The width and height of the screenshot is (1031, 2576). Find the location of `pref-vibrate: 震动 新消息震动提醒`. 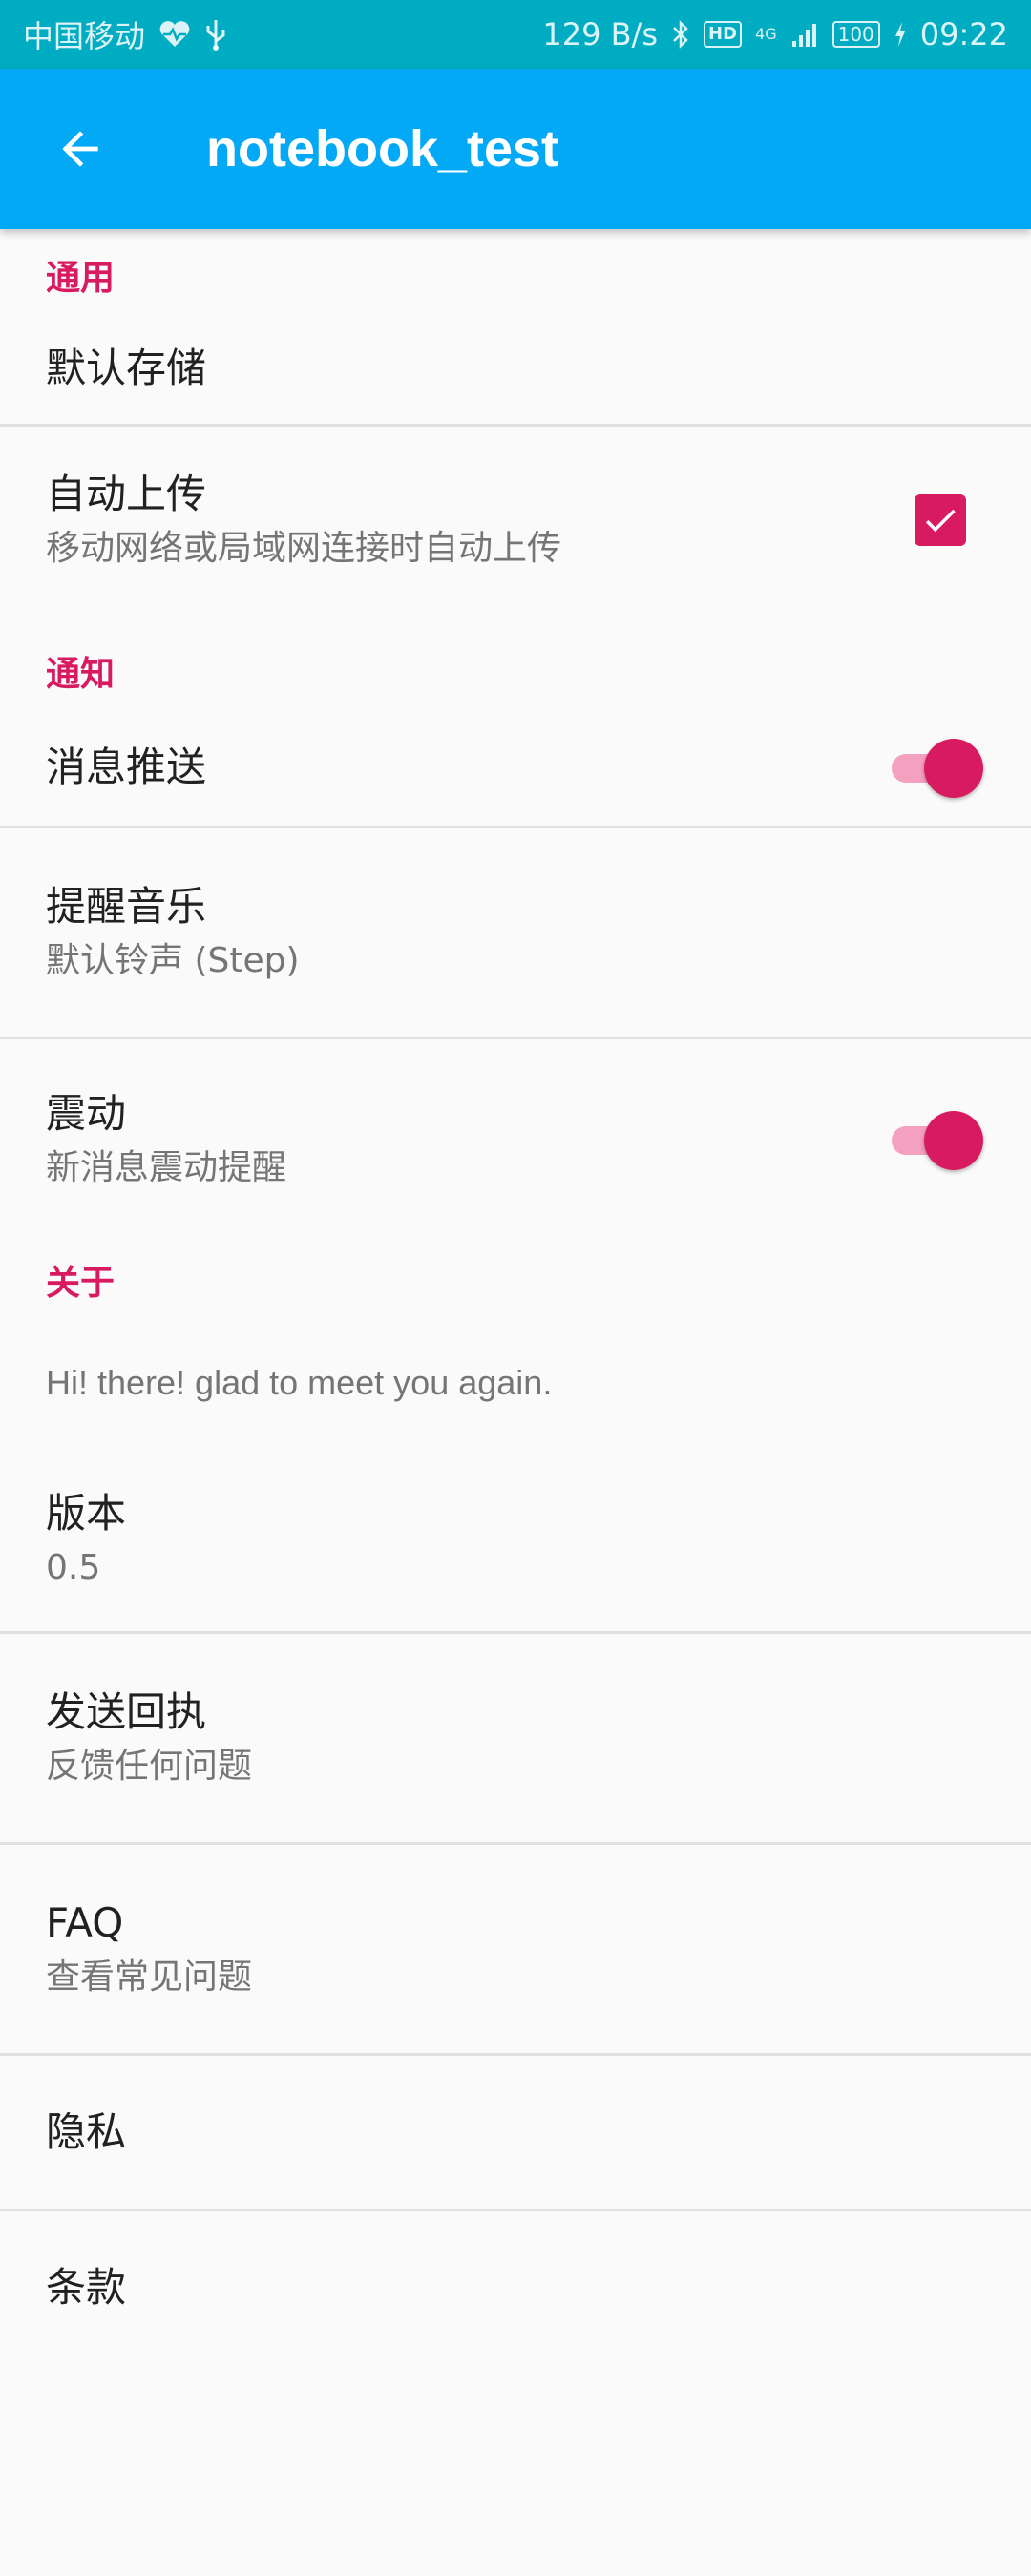

pref-vibrate: 震动 新消息震动提醒 is located at coordinates (515, 1139).